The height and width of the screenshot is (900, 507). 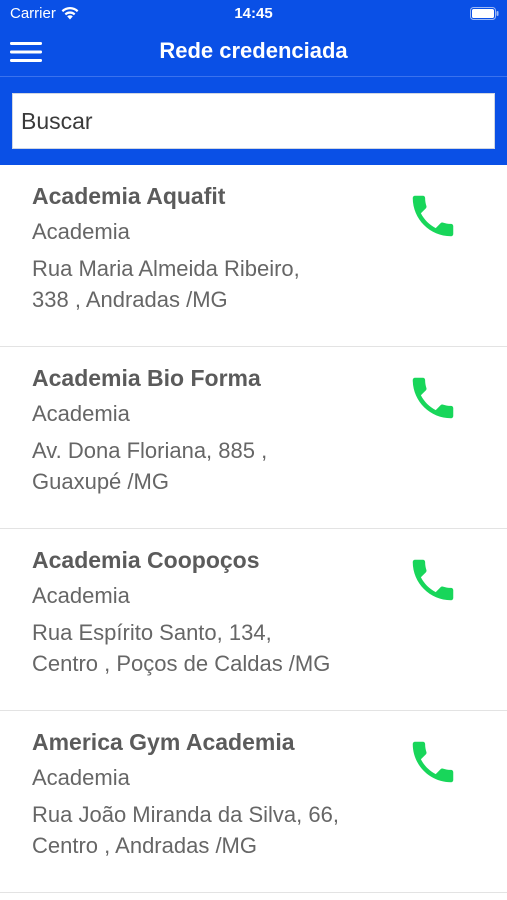 I want to click on provider-name: America Gym Academia, so click(x=163, y=742).